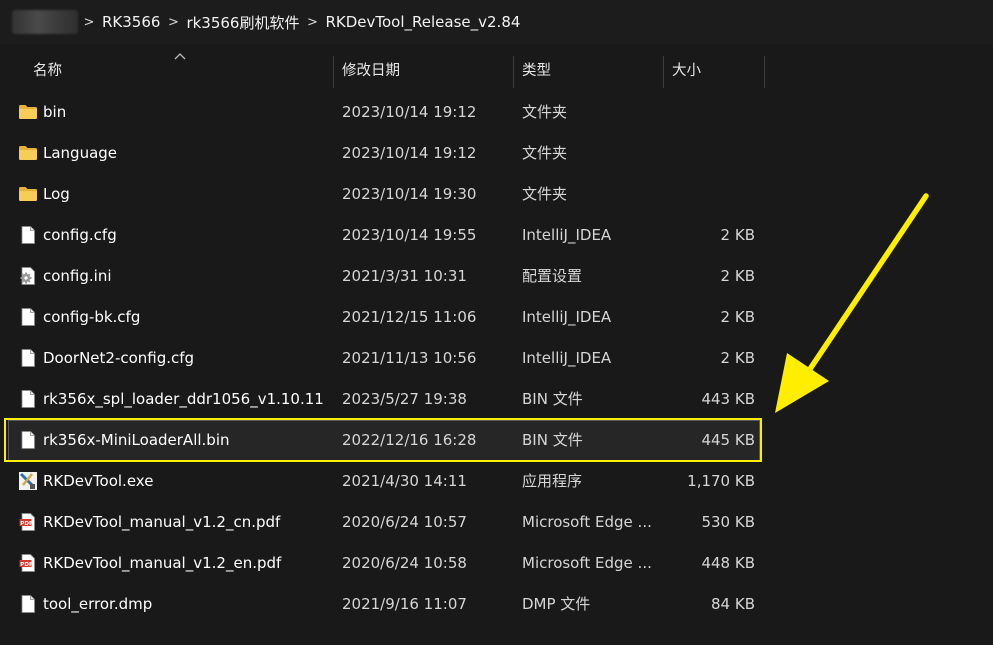 The width and height of the screenshot is (993, 645). What do you see at coordinates (47, 71) in the screenshot?
I see `column-header-name: 名称` at bounding box center [47, 71].